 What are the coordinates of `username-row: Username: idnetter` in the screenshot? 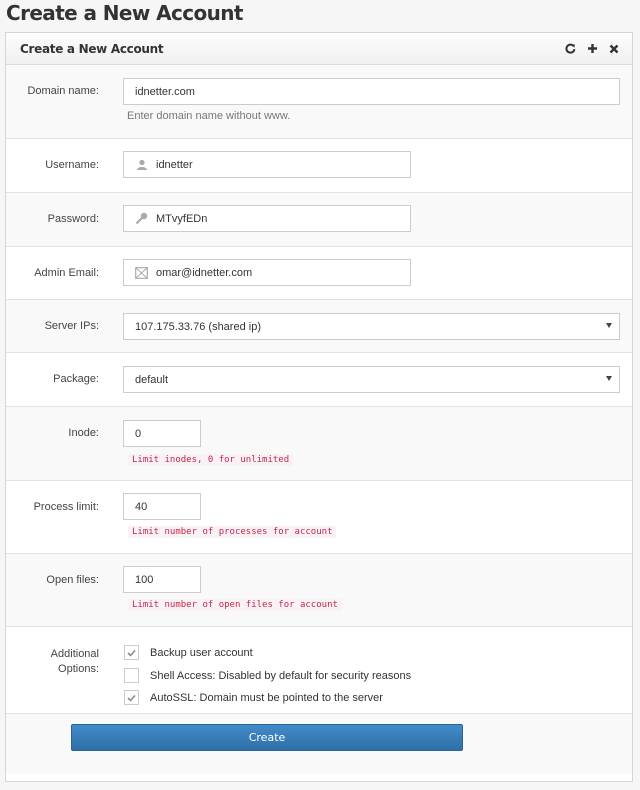 It's located at (319, 166).